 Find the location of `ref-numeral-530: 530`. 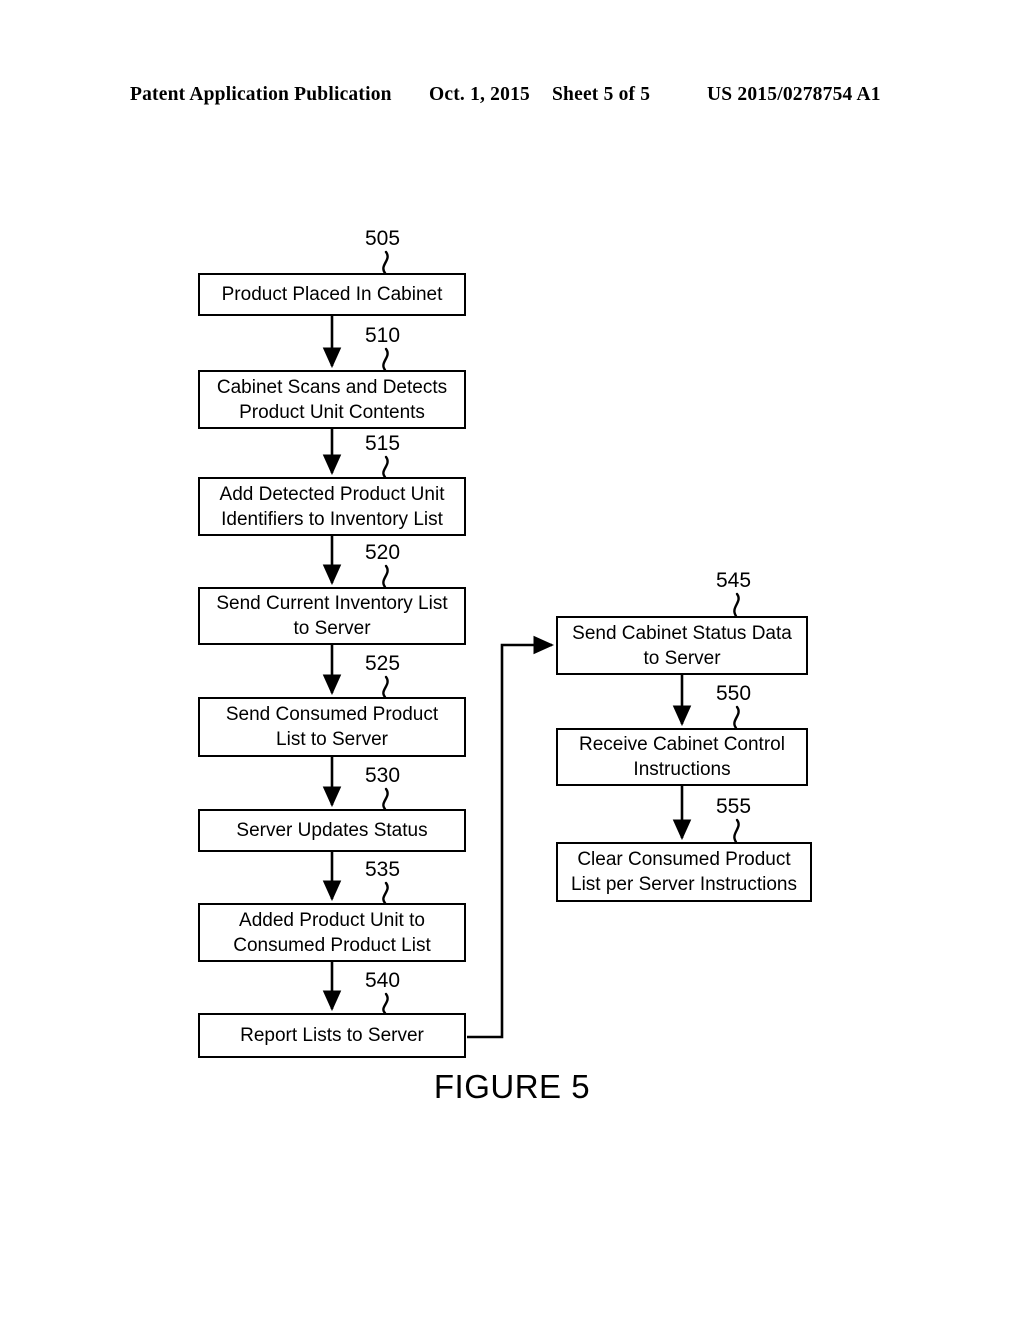

ref-numeral-530: 530 is located at coordinates (383, 775).